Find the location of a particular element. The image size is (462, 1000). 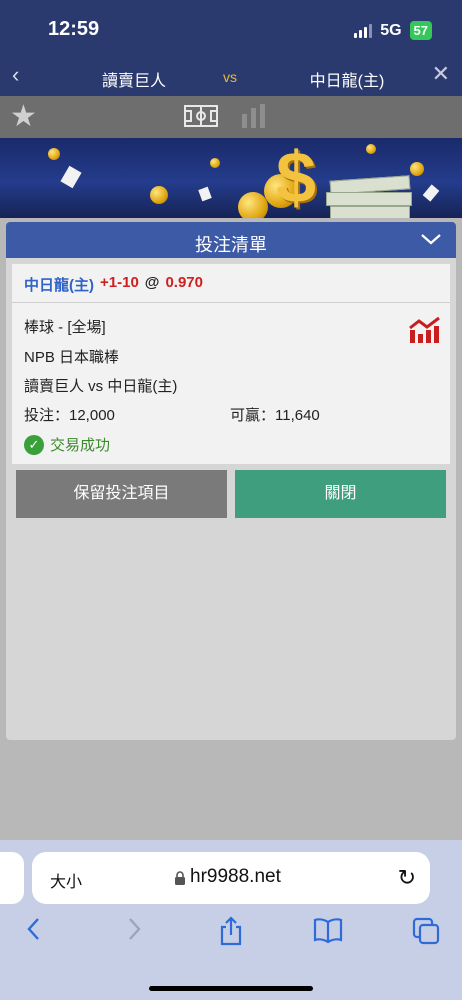

forward-arrow-icon is located at coordinates (134, 932).